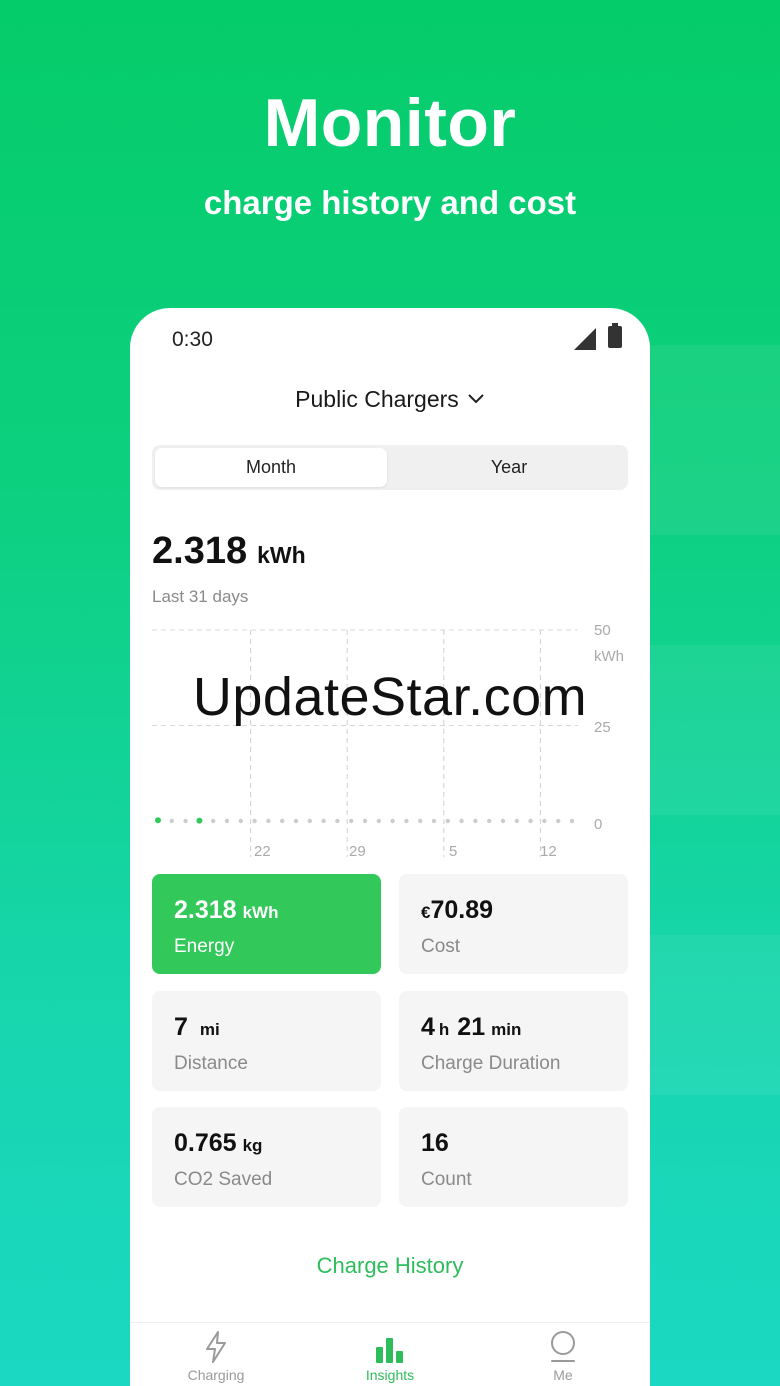  Describe the element at coordinates (548, 850) in the screenshot. I see `x-tick-label: 12` at that location.